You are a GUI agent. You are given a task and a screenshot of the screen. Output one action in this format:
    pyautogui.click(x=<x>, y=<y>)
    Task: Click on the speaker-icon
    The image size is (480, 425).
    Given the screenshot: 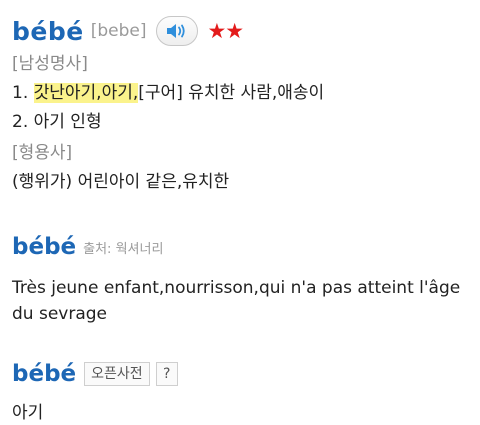 What is the action you would take?
    pyautogui.click(x=176, y=31)
    